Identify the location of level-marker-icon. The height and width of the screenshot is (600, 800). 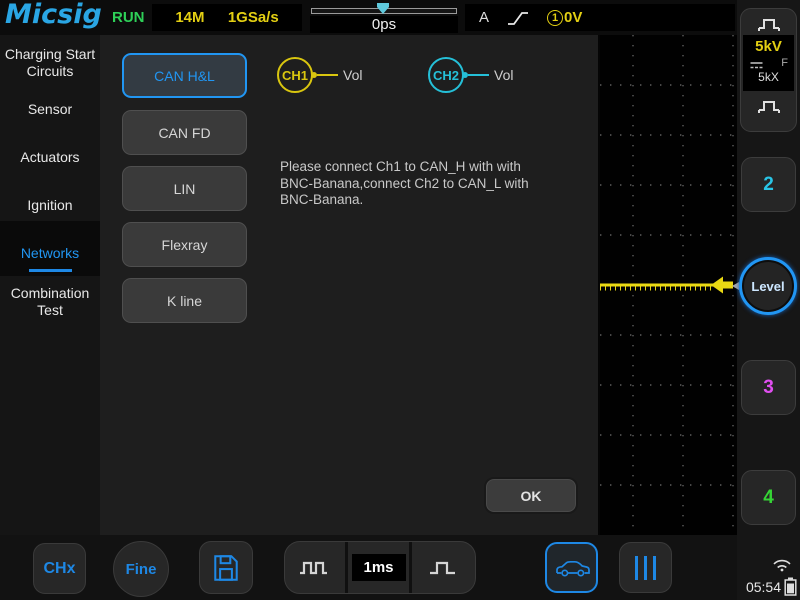
(735, 286).